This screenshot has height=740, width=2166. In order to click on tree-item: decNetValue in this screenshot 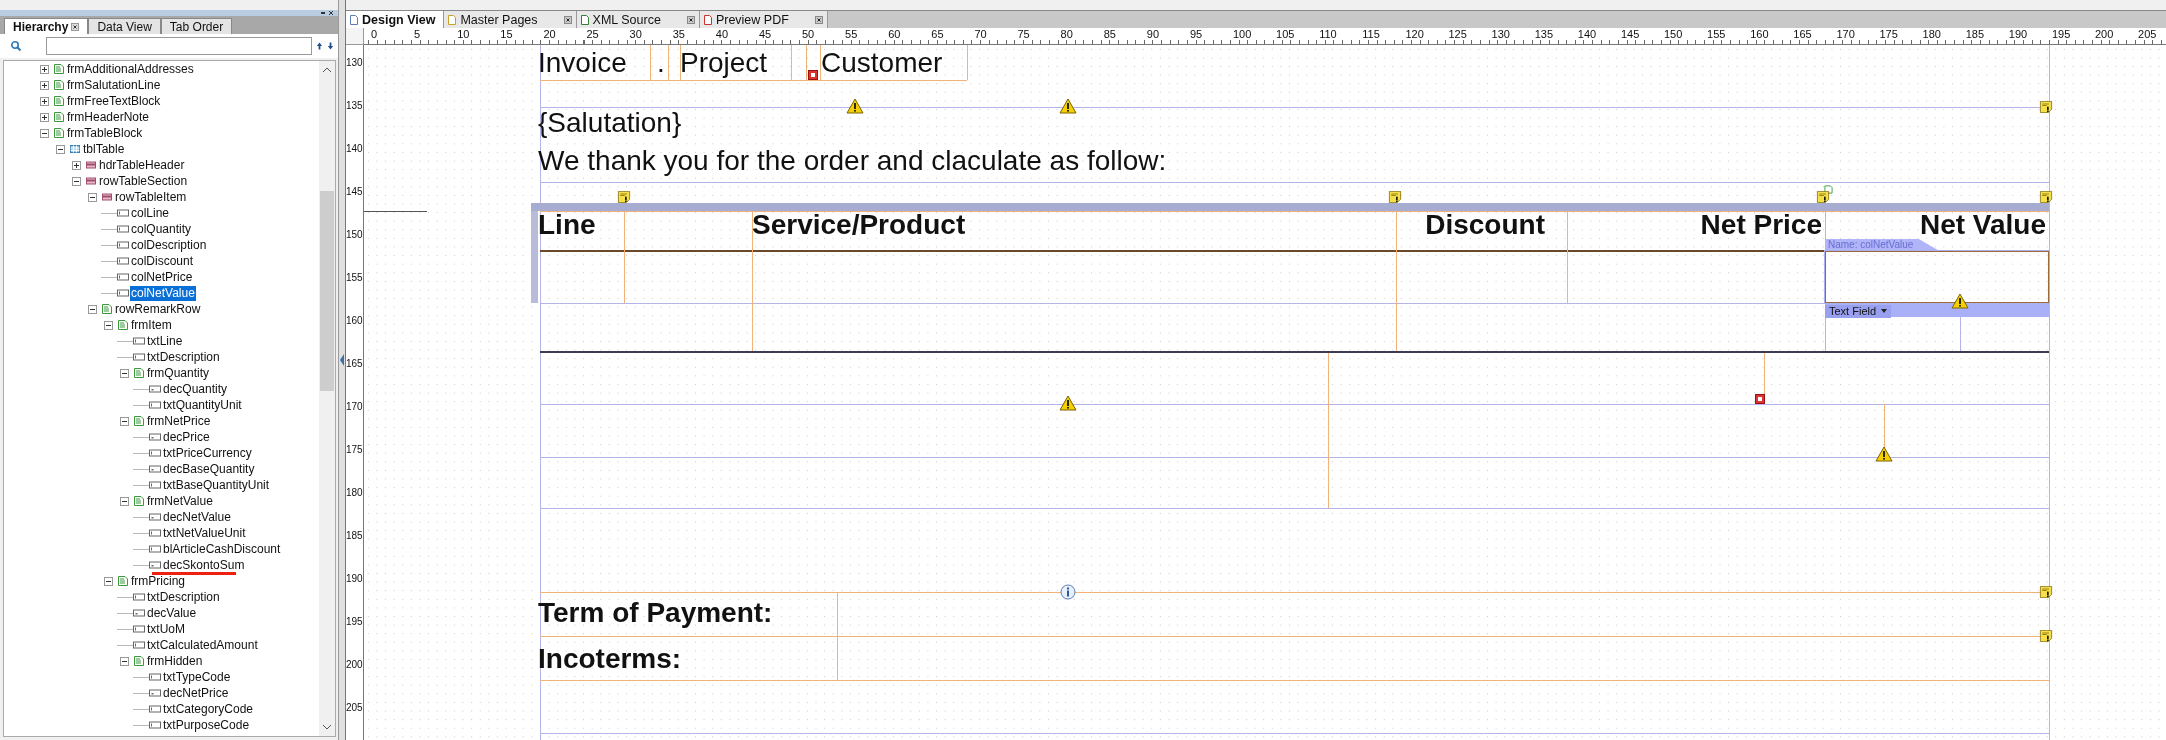, I will do `click(197, 517)`.